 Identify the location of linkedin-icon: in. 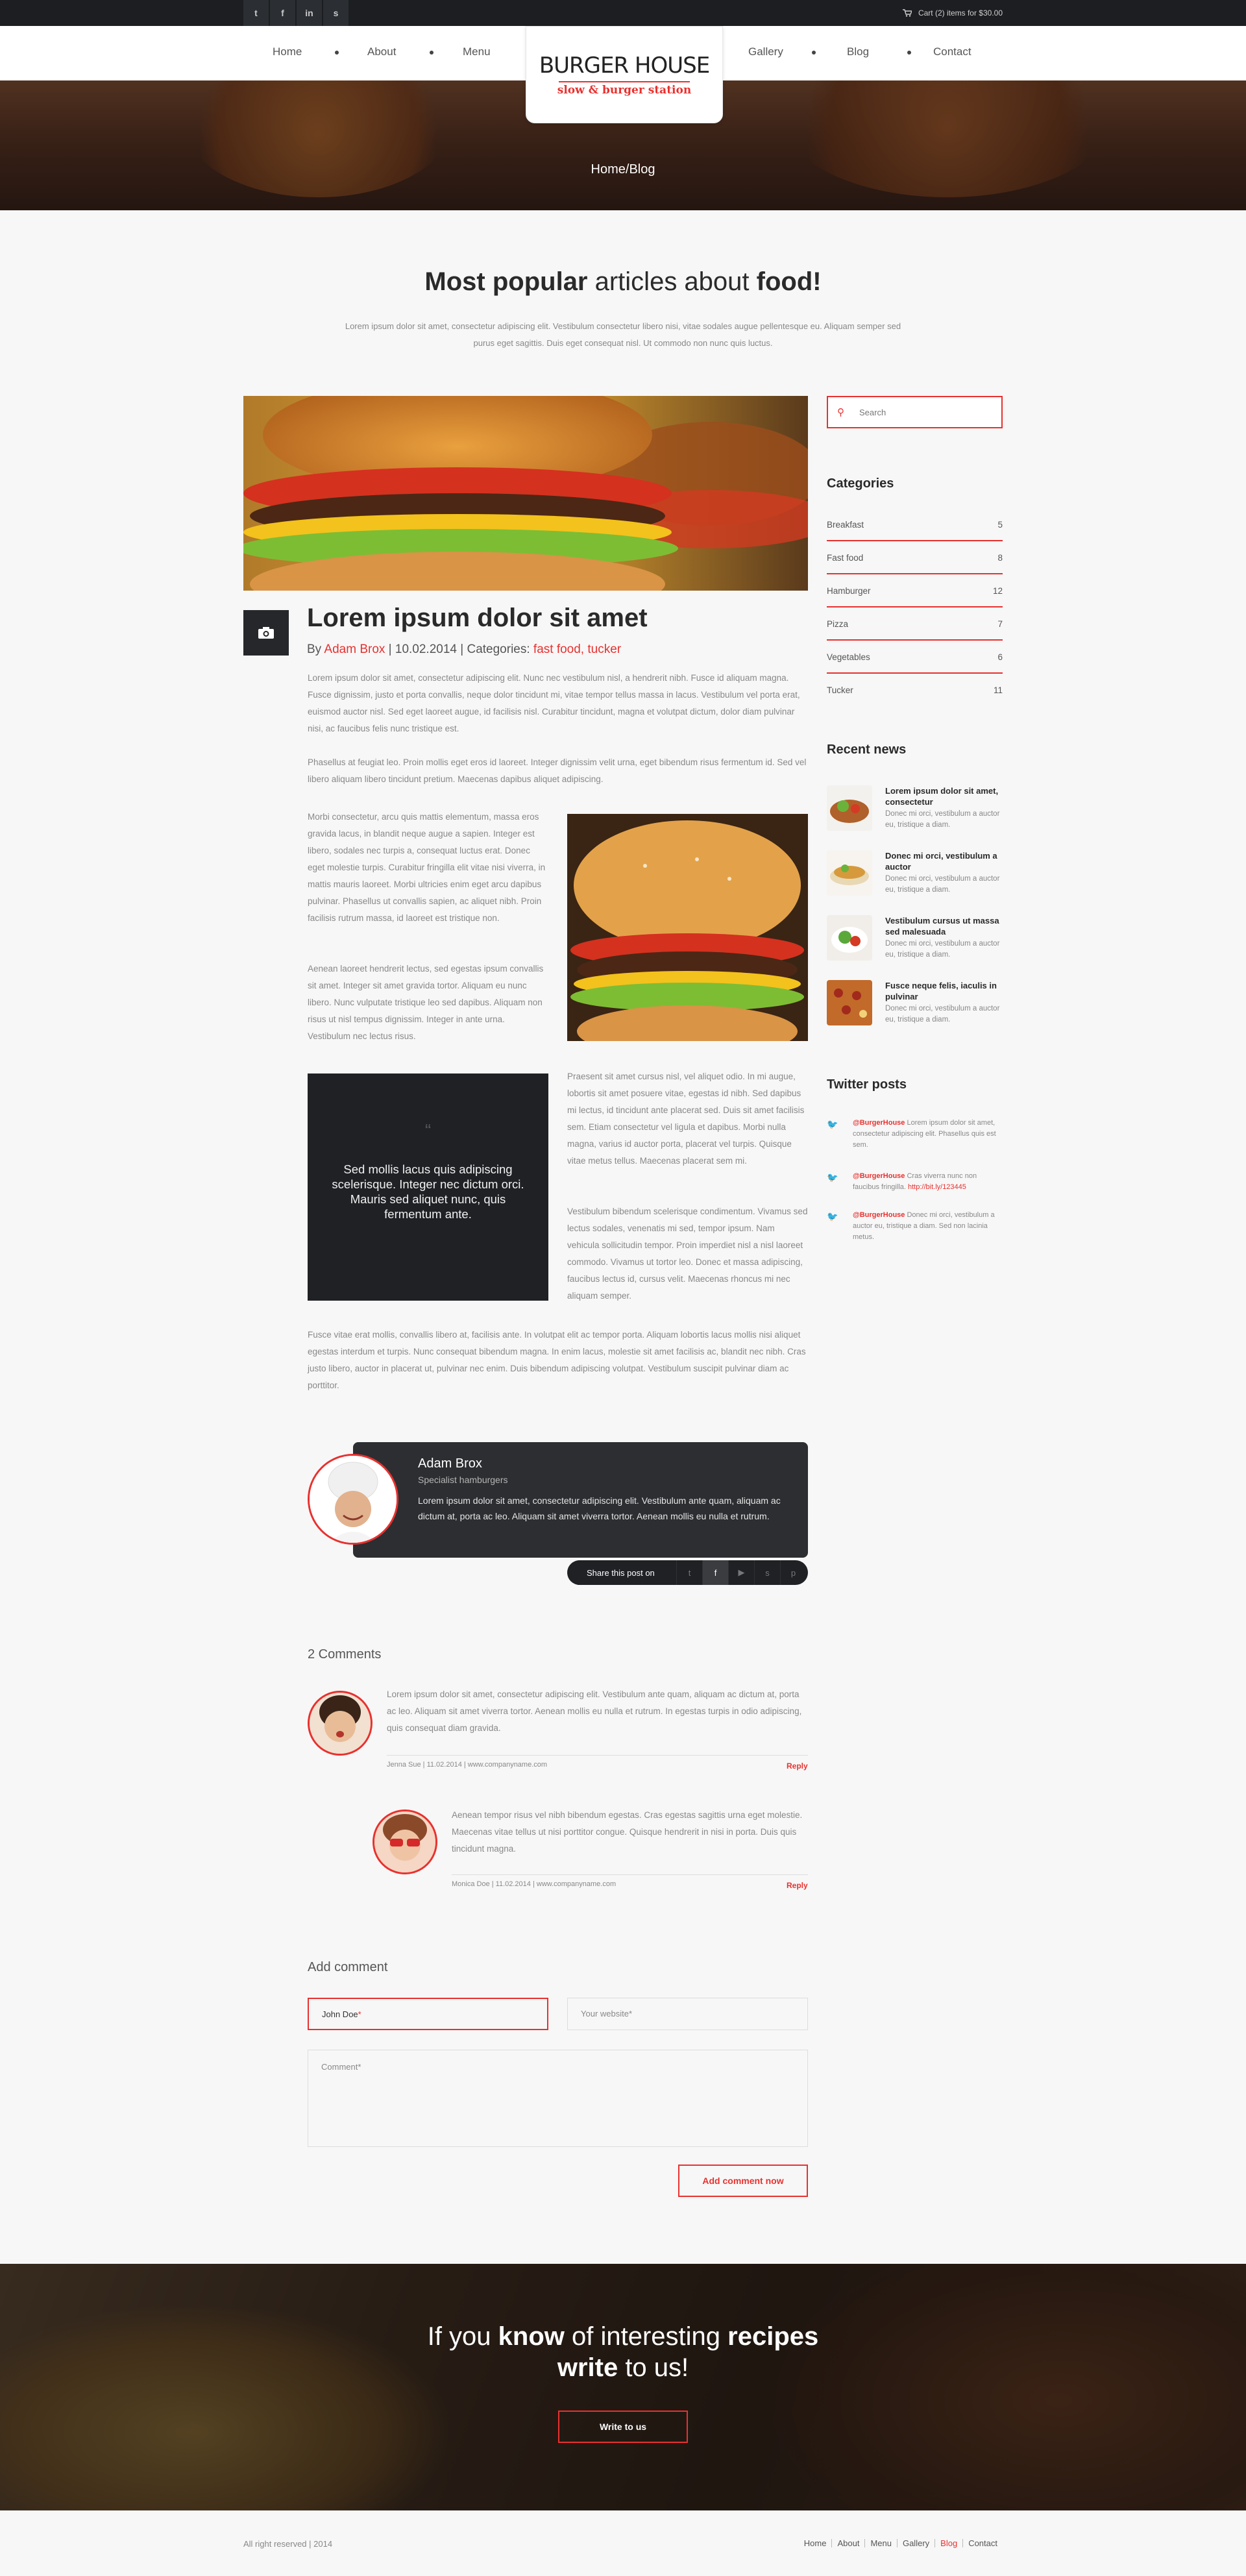
(310, 13).